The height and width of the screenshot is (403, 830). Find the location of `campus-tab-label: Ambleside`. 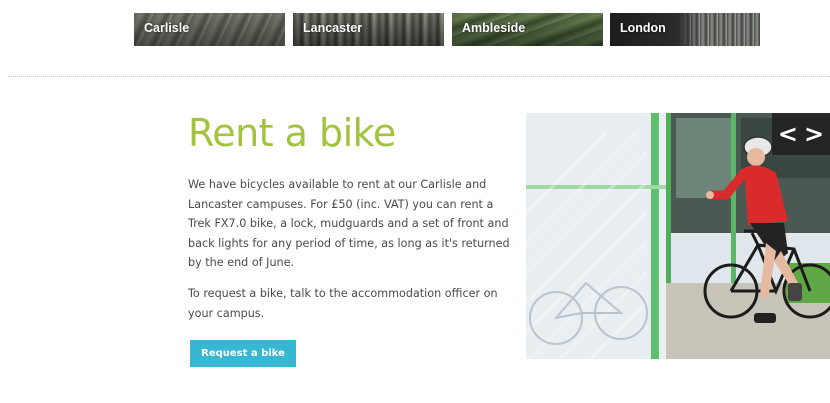

campus-tab-label: Ambleside is located at coordinates (494, 28).